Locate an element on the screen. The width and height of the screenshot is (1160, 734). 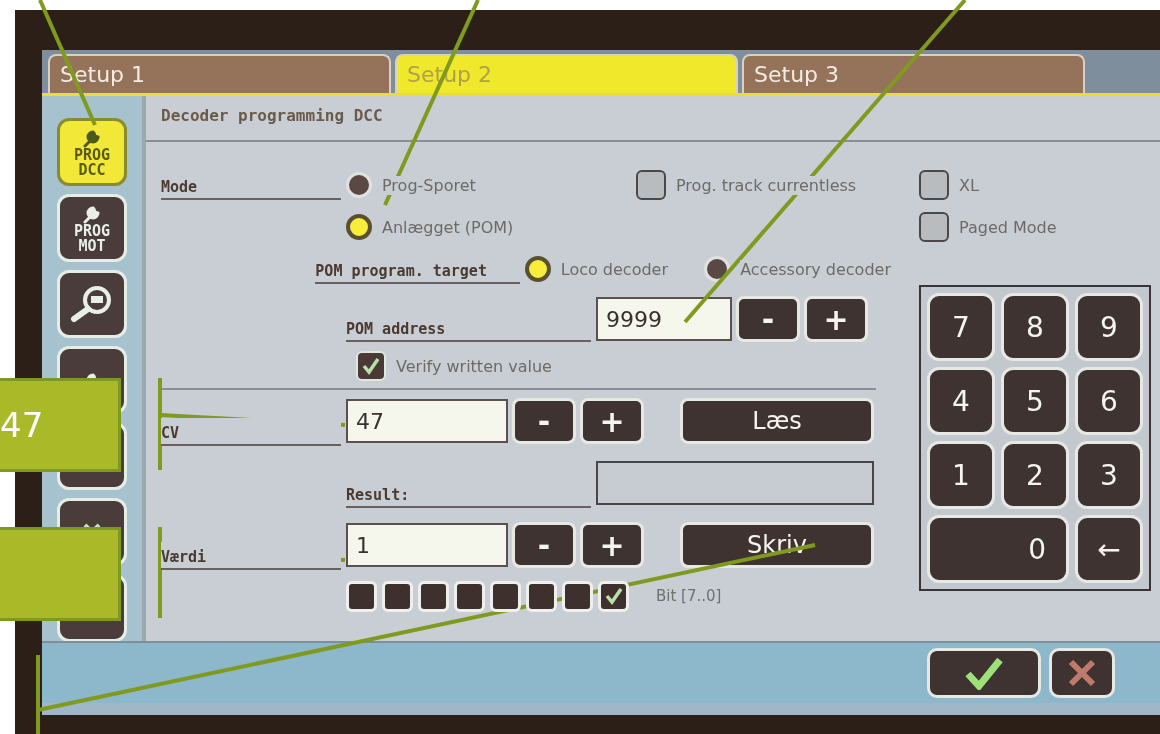
tab: Setup 1 is located at coordinates (219, 73).